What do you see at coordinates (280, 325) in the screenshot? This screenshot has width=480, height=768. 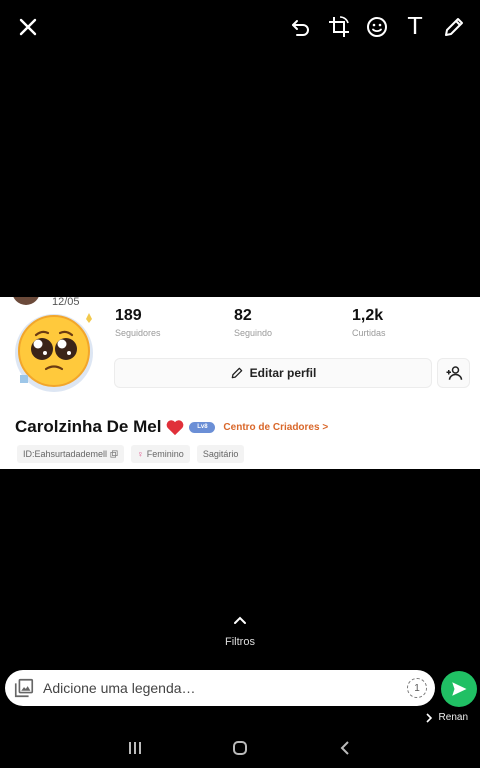 I see `profile-stats: 189 Seguidores 82 Seguindo 1,2k Curtidas` at bounding box center [280, 325].